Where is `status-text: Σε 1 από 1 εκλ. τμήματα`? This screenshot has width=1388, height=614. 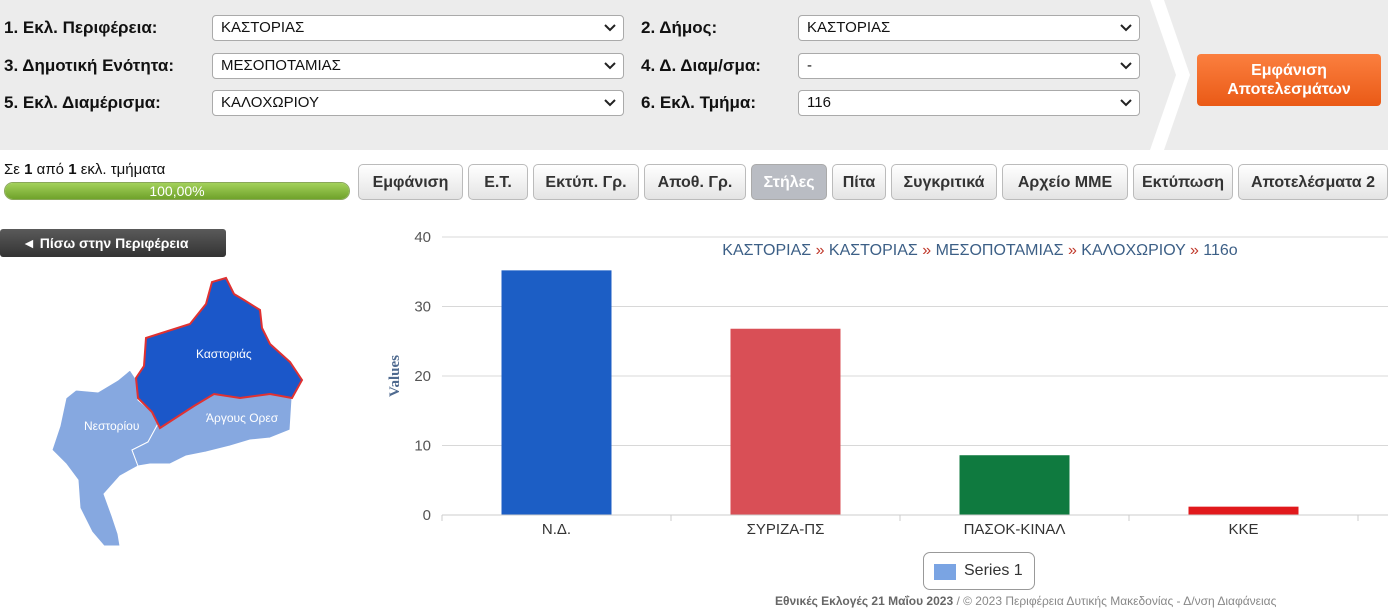
status-text: Σε 1 από 1 εκλ. τμήματα is located at coordinates (84, 169).